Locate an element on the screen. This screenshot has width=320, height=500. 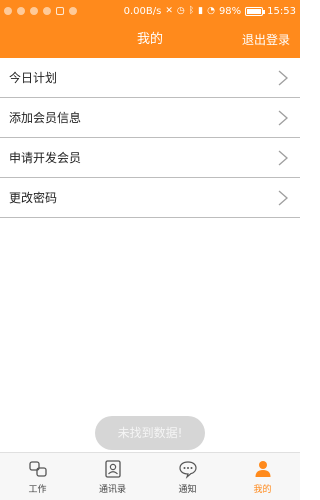
tab-label: 工作 is located at coordinates (37, 489).